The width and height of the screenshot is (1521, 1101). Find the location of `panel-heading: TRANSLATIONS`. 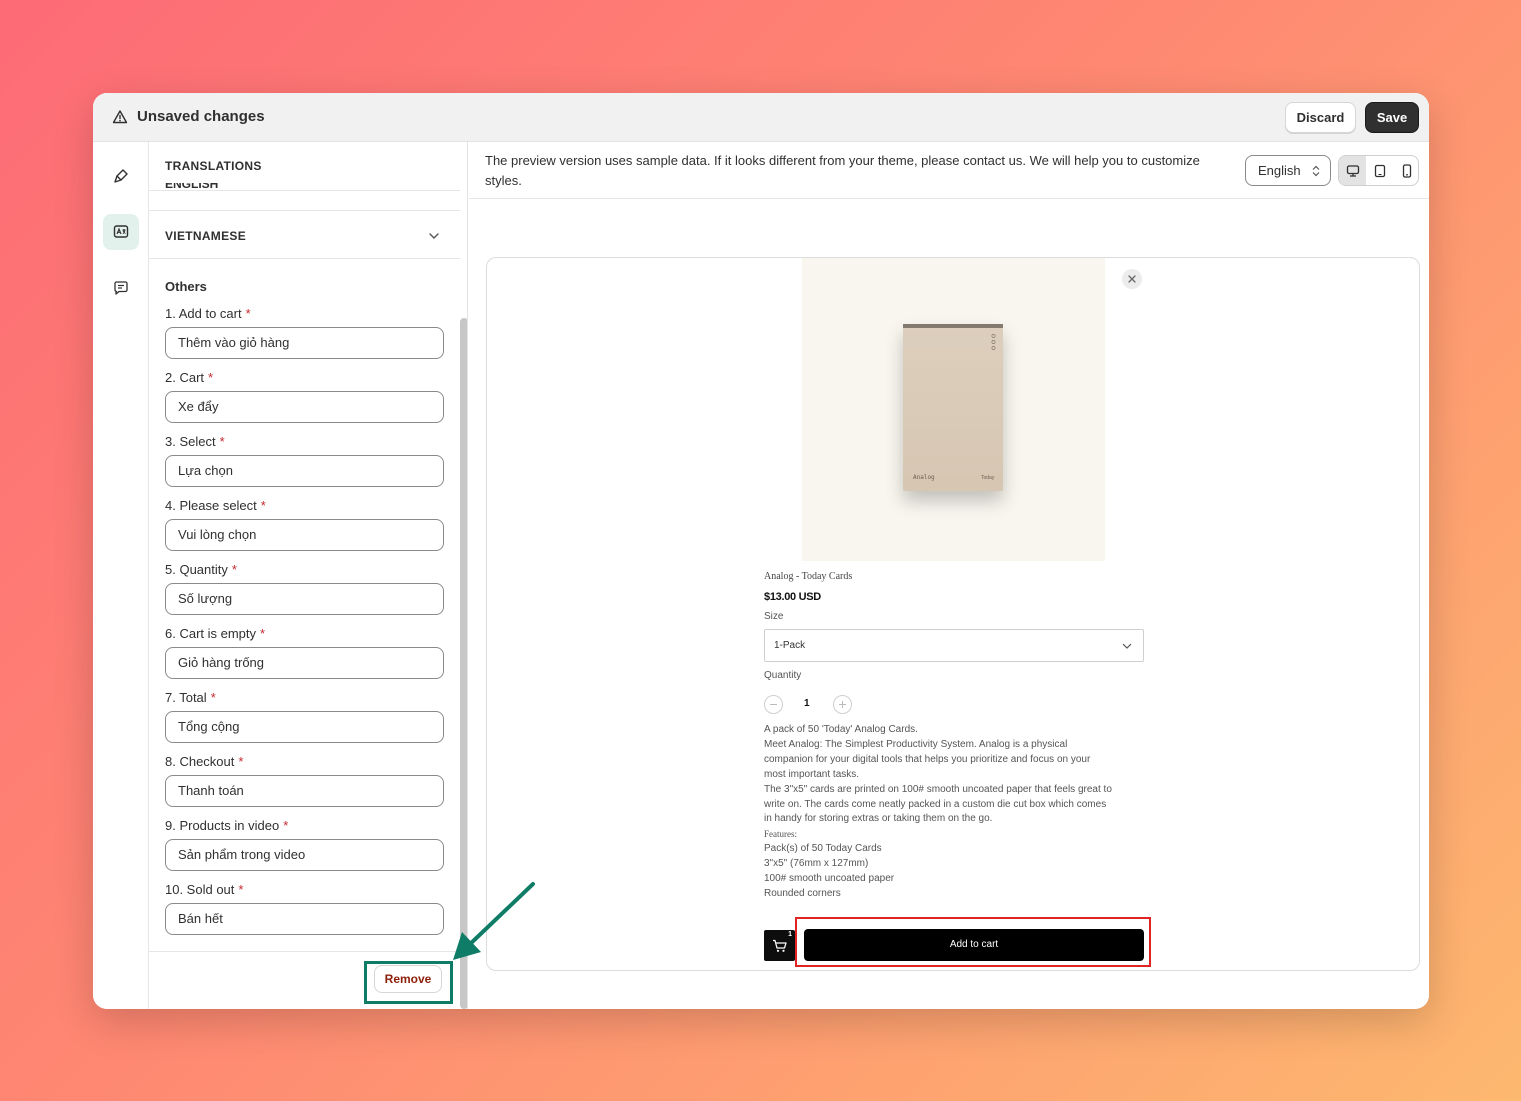

panel-heading: TRANSLATIONS is located at coordinates (213, 166).